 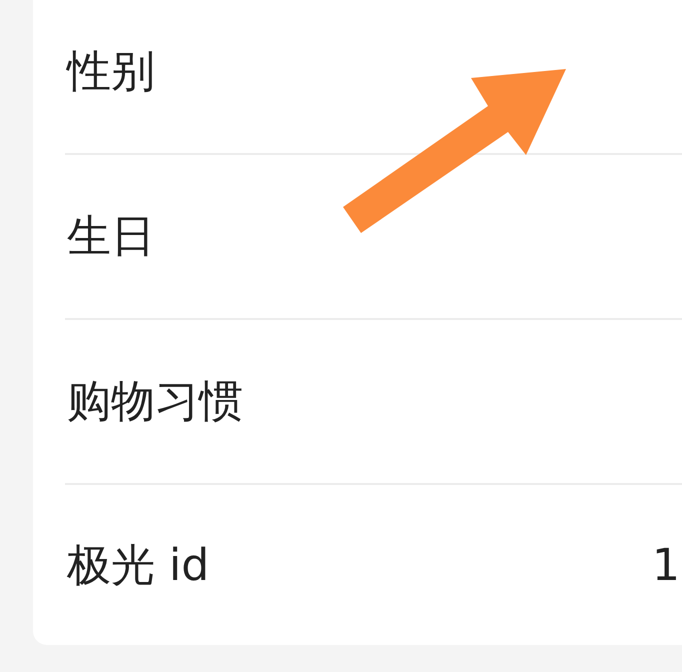 What do you see at coordinates (110, 237) in the screenshot?
I see `row-label: 生日` at bounding box center [110, 237].